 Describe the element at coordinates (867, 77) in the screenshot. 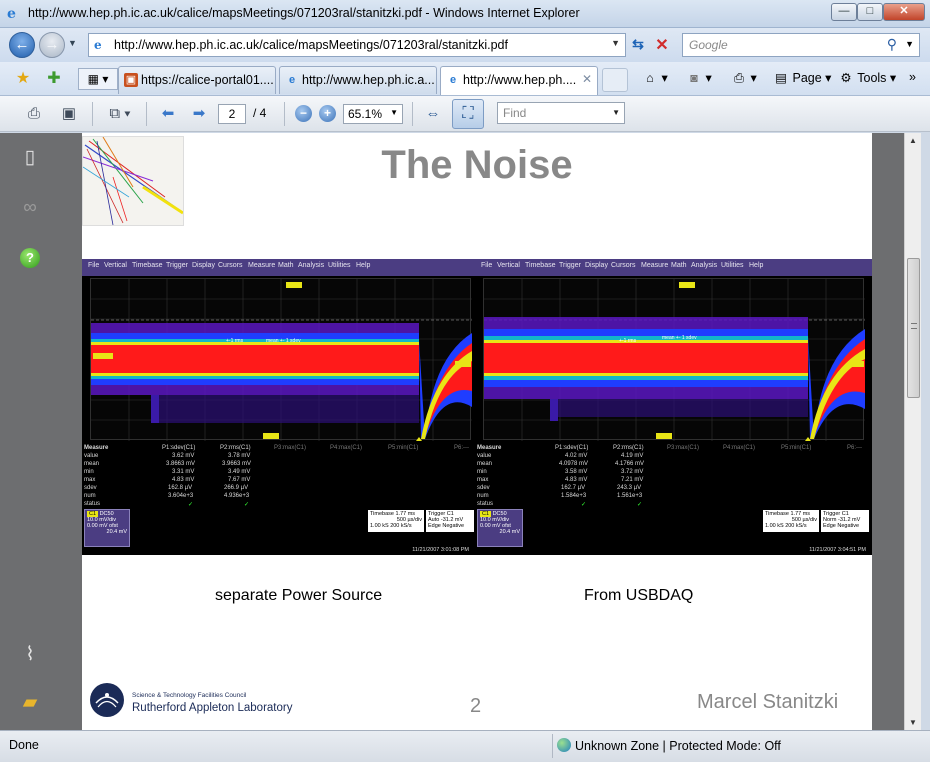

I see `tools-menu: ⚙ Tools ▾` at that location.